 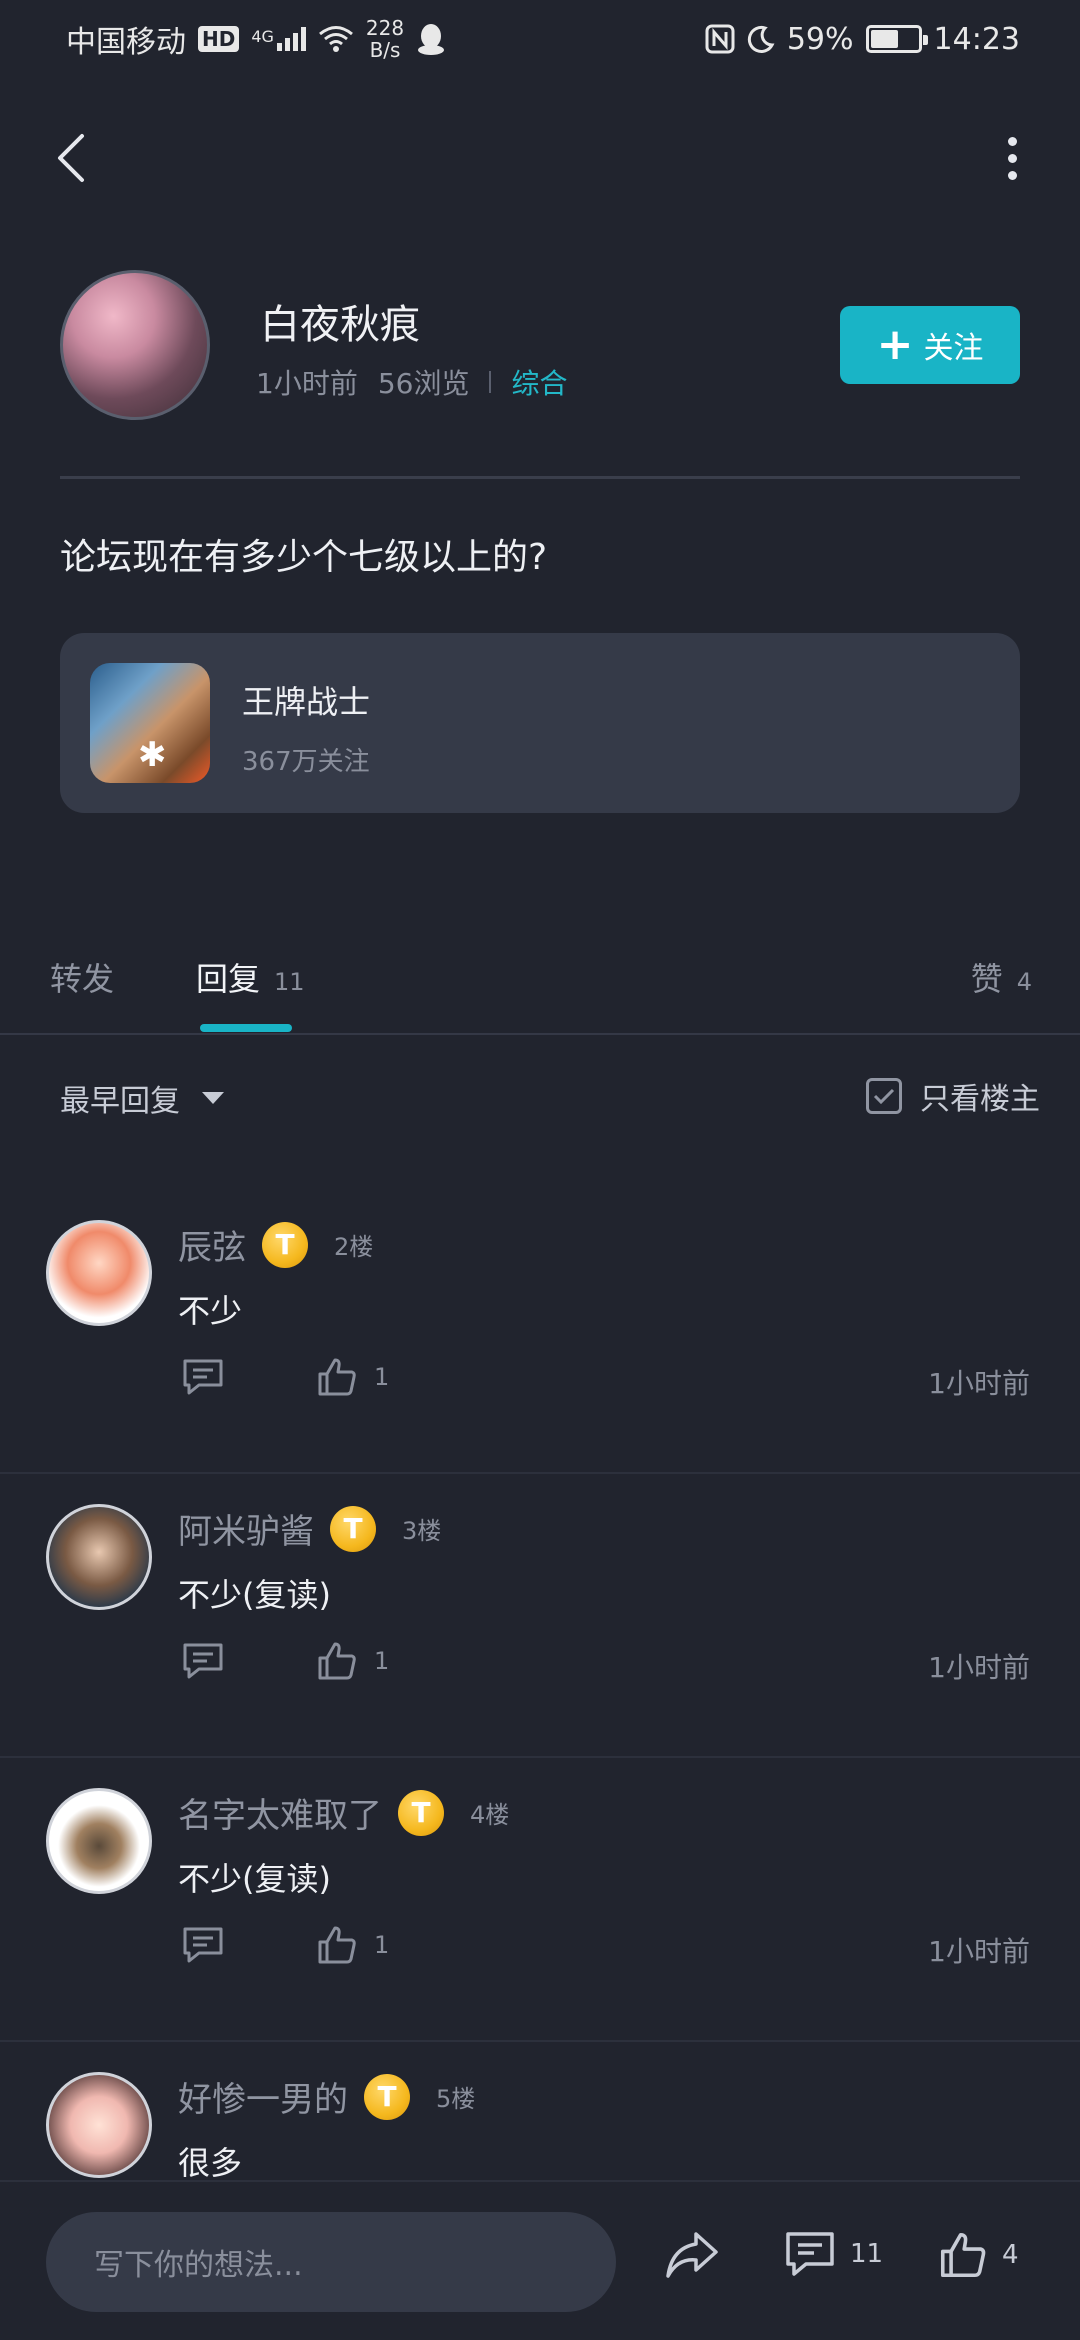 What do you see at coordinates (335, 39) in the screenshot?
I see `wifi-icon` at bounding box center [335, 39].